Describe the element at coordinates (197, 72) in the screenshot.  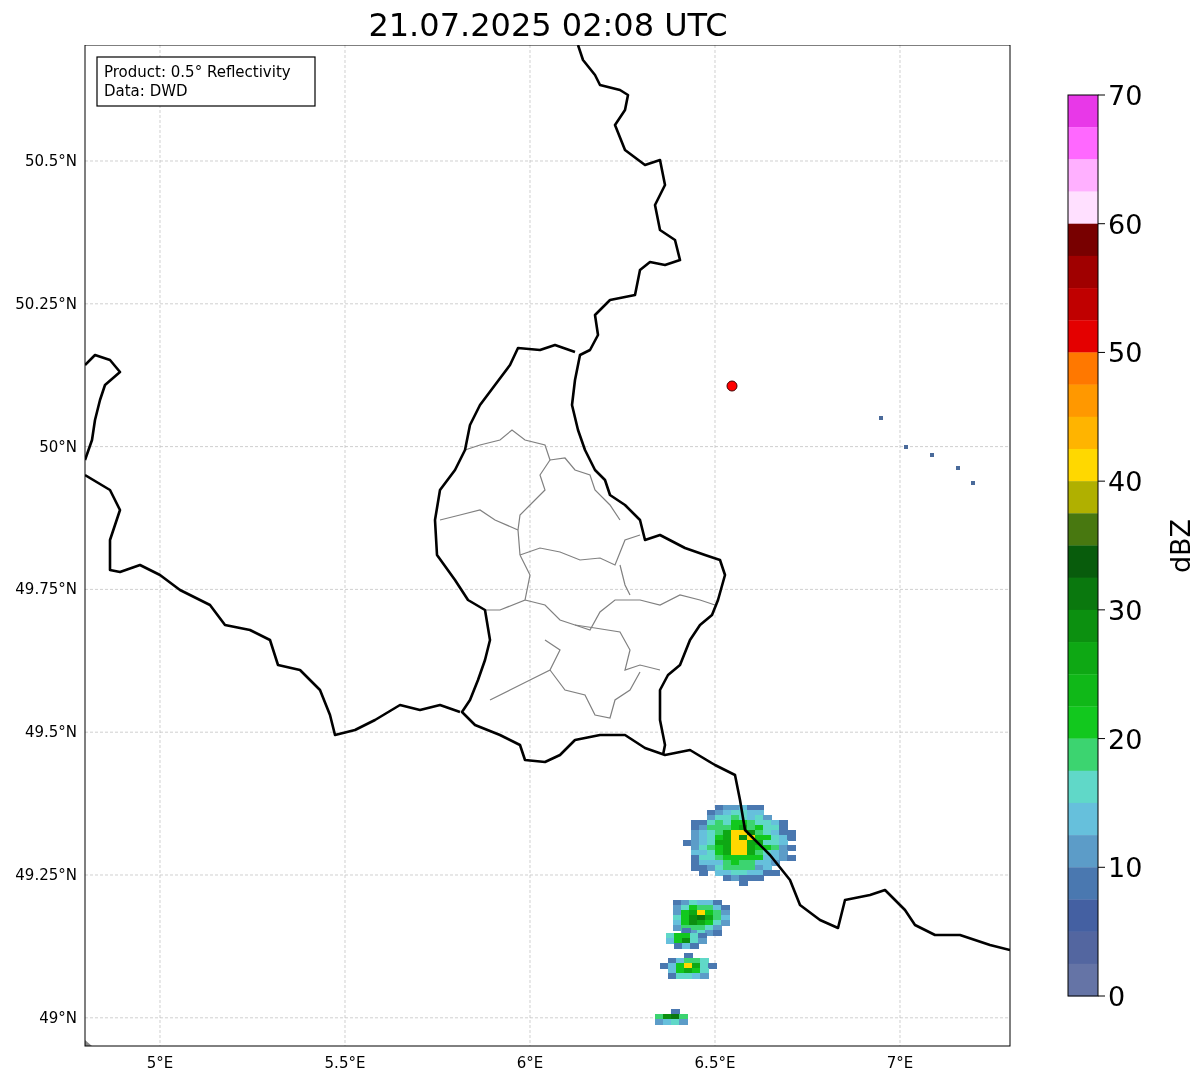
I see `info-text: Product: 0.5° Reflectivity` at that location.